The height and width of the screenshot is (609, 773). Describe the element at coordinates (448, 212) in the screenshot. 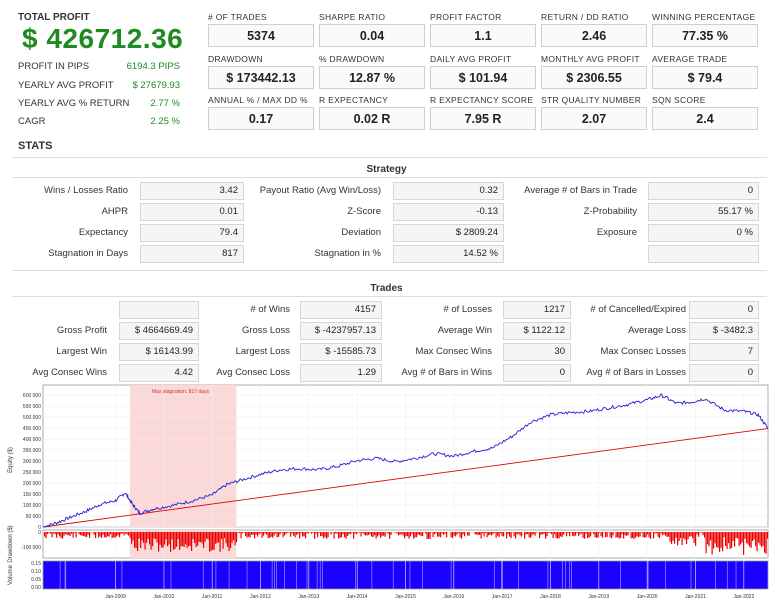

I see `strategy-value: -0.13` at that location.